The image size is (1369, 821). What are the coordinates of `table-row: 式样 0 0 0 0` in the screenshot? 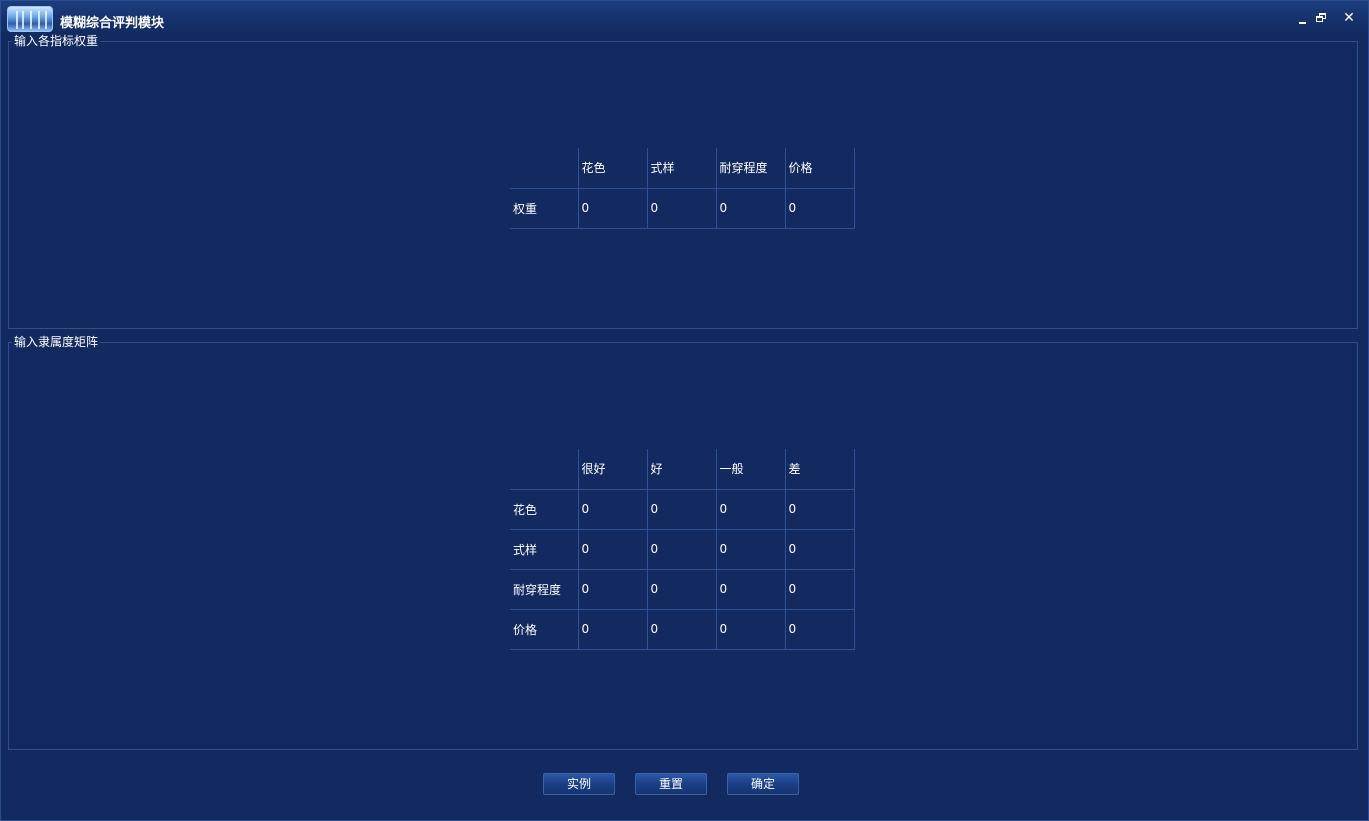 It's located at (682, 549).